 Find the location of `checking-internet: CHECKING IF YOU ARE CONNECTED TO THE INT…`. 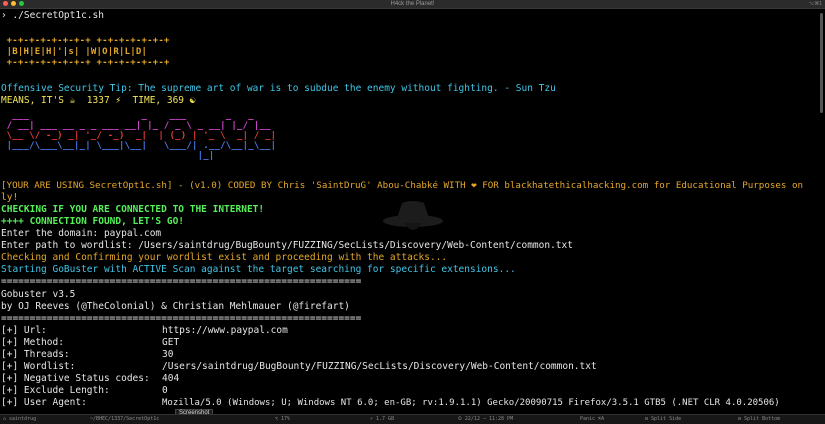

checking-internet: CHECKING IF YOU ARE CONNECTED TO THE INT… is located at coordinates (133, 209).